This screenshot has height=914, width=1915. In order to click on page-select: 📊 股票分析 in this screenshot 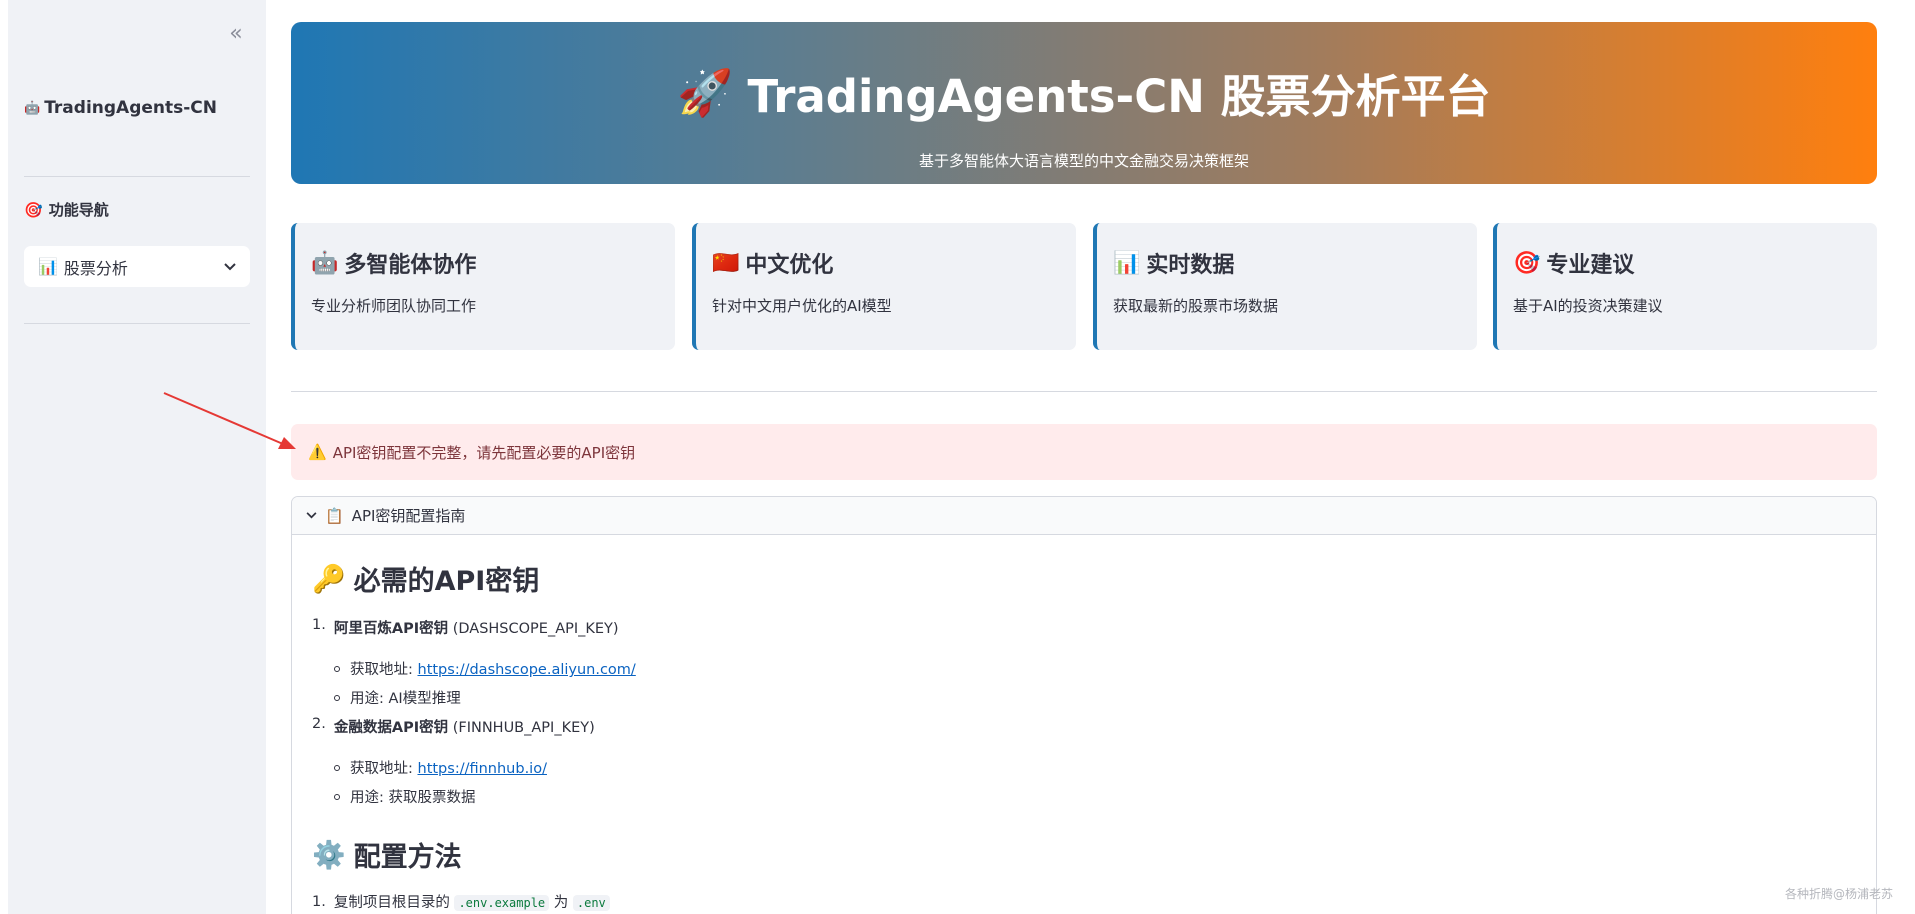, I will do `click(137, 266)`.